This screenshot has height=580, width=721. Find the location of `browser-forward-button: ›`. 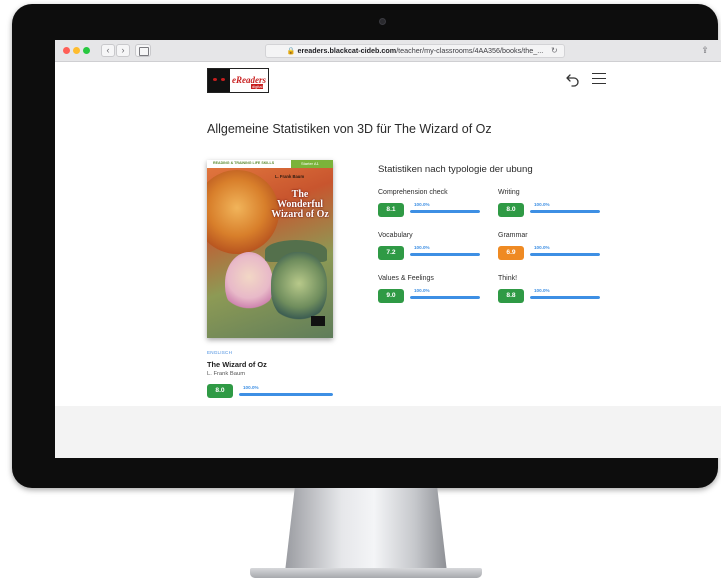

browser-forward-button: › is located at coordinates (123, 50).